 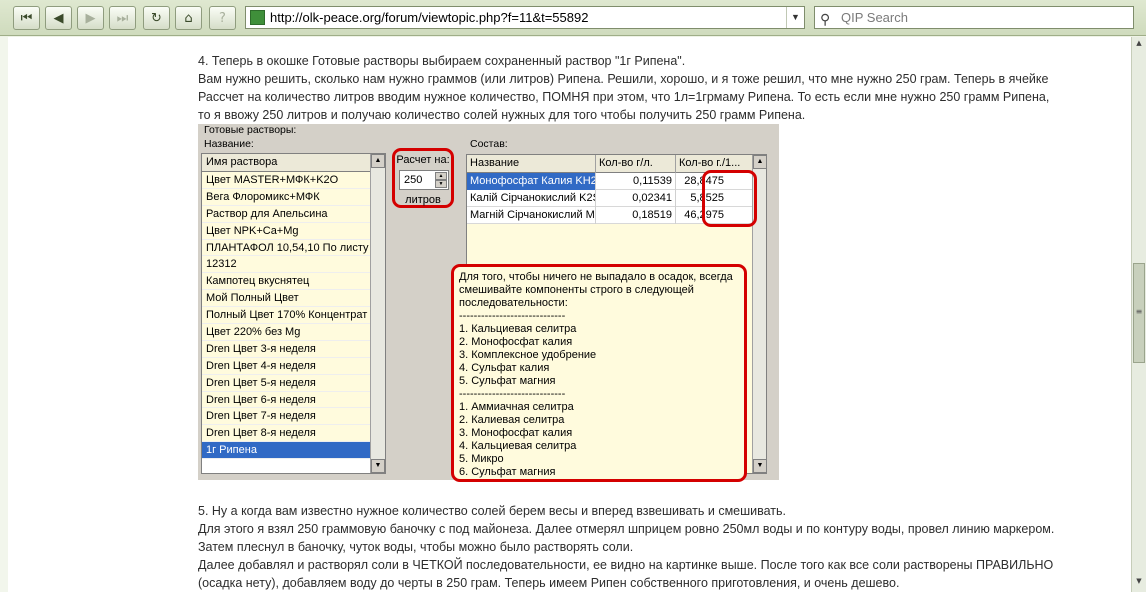 What do you see at coordinates (423, 200) in the screenshot?
I see `calc-unit: литров` at bounding box center [423, 200].